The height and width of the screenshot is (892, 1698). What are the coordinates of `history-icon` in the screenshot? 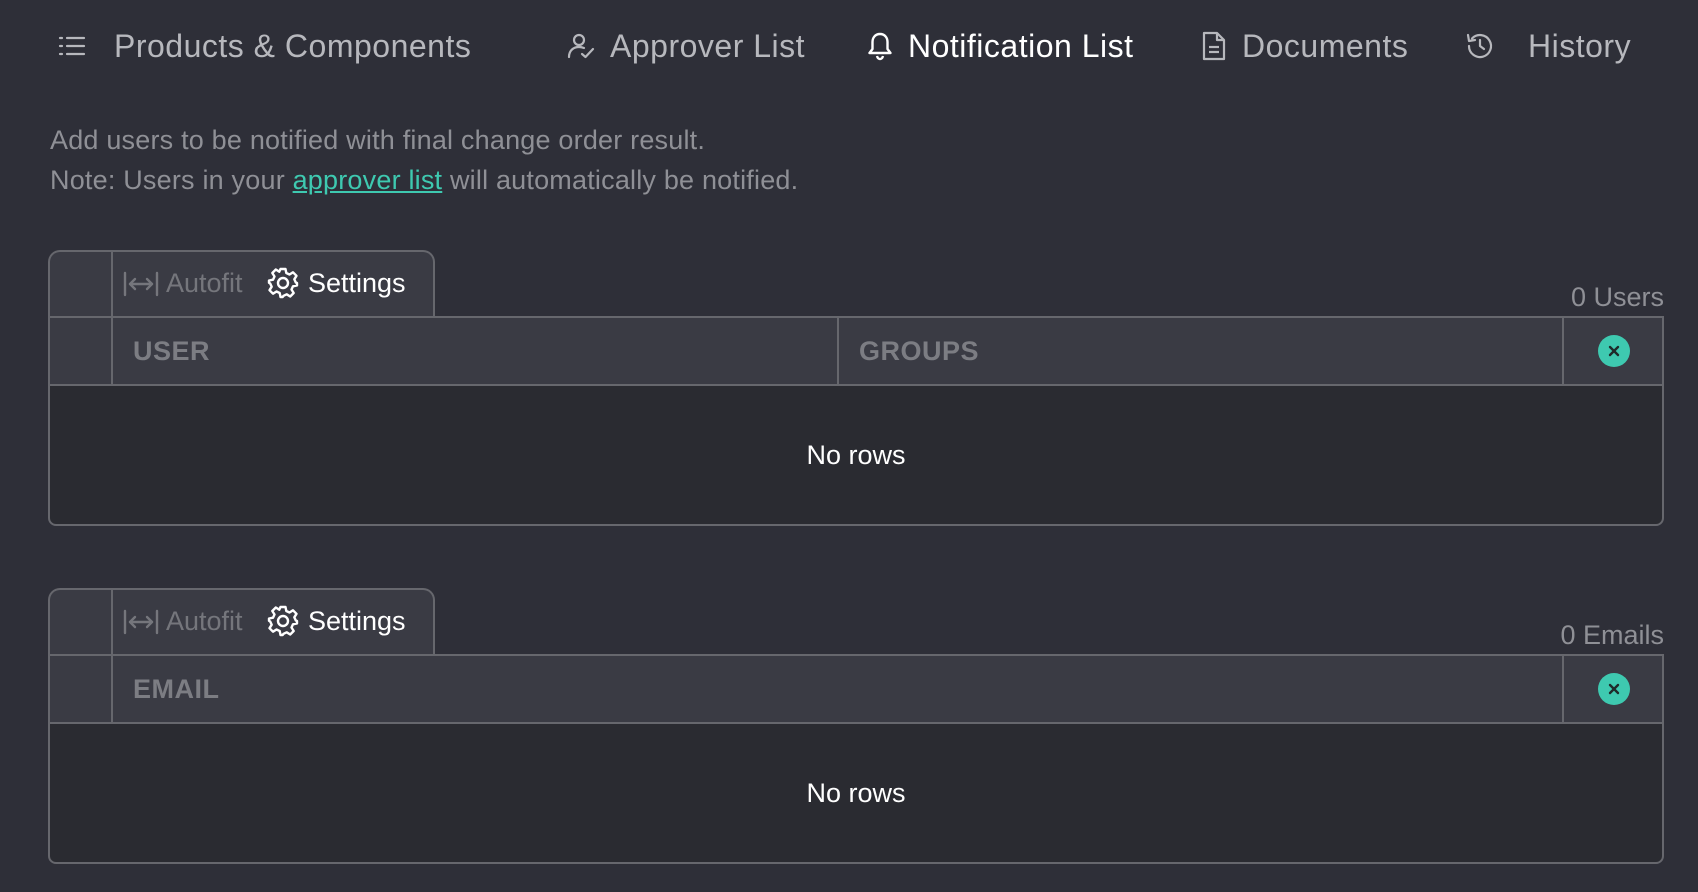 It's located at (1479, 46).